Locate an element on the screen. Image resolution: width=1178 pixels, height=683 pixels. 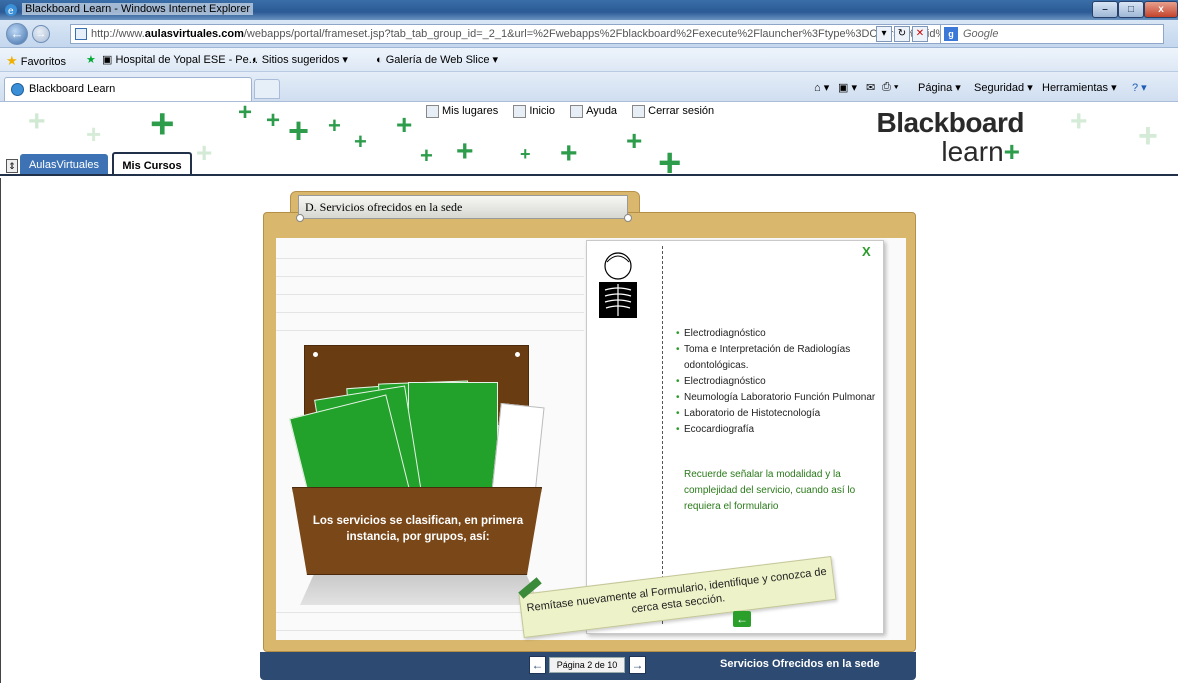
favorites-star-icon: ★ is located at coordinates (12, 60).